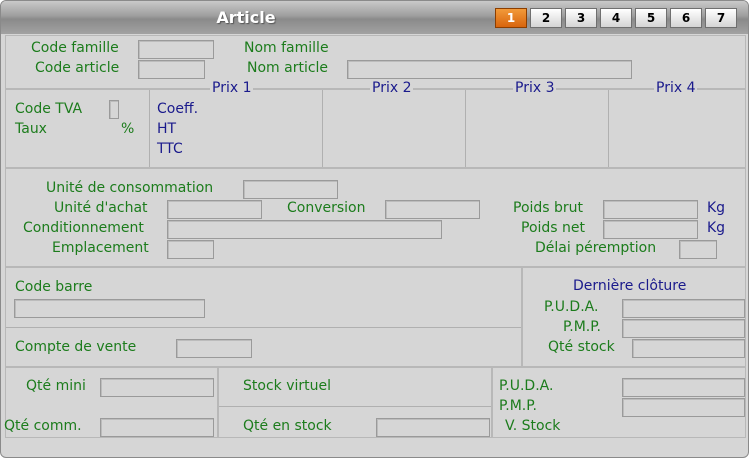 Image resolution: width=749 pixels, height=458 pixels. Describe the element at coordinates (54, 287) in the screenshot. I see `code-barre-label: Code barre` at that location.